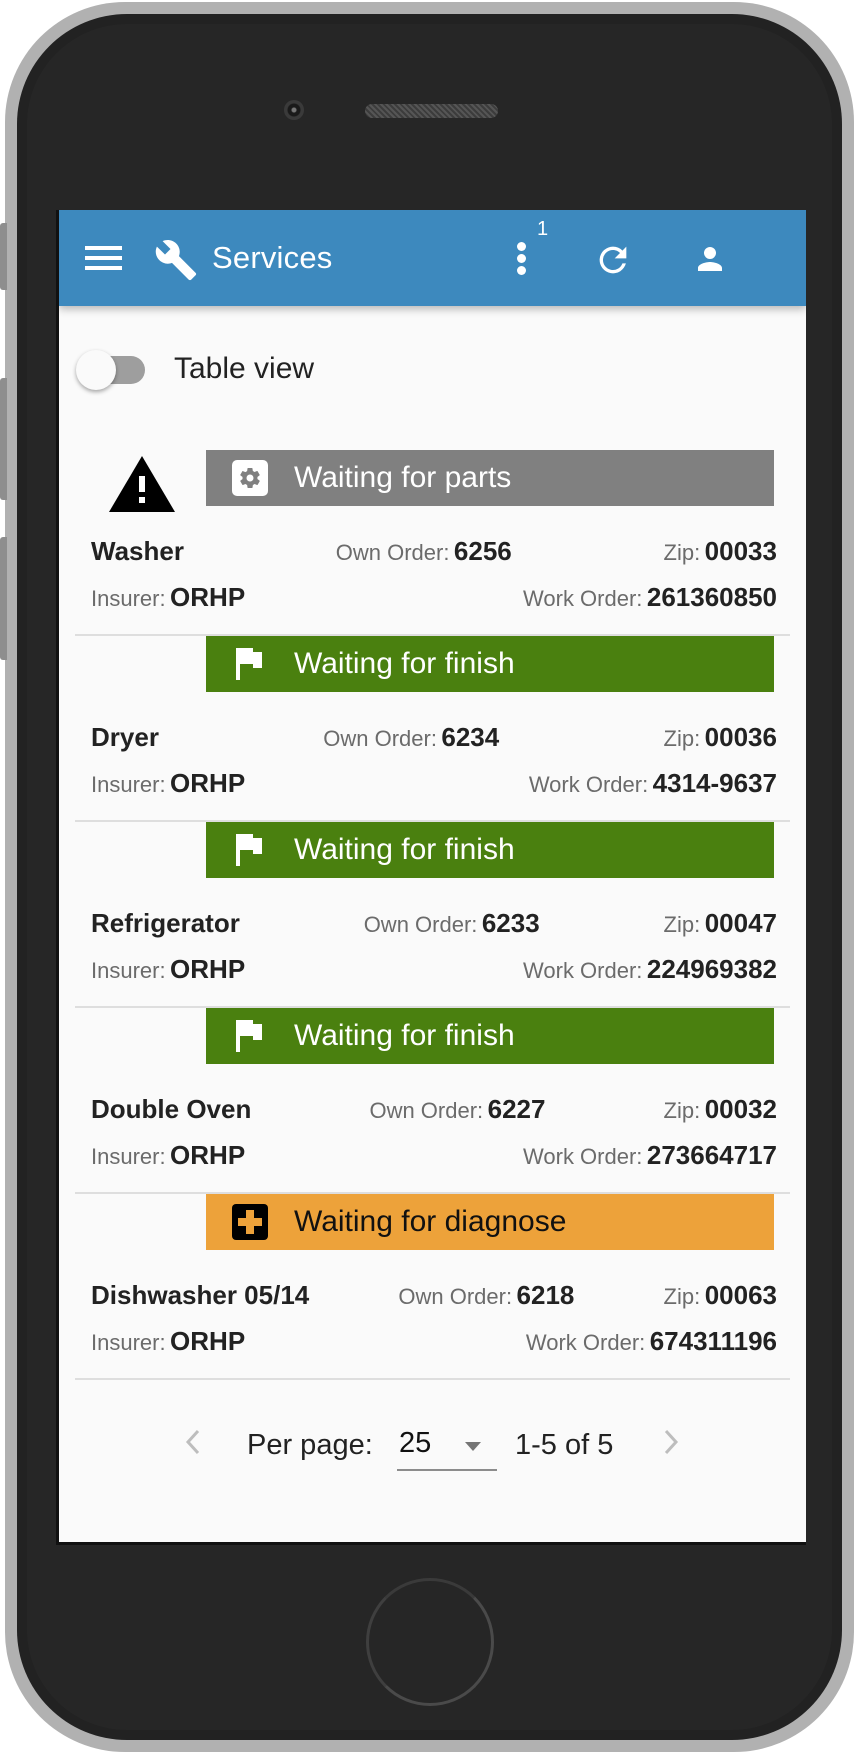 The width and height of the screenshot is (862, 1754). I want to click on warning-icon, so click(142, 484).